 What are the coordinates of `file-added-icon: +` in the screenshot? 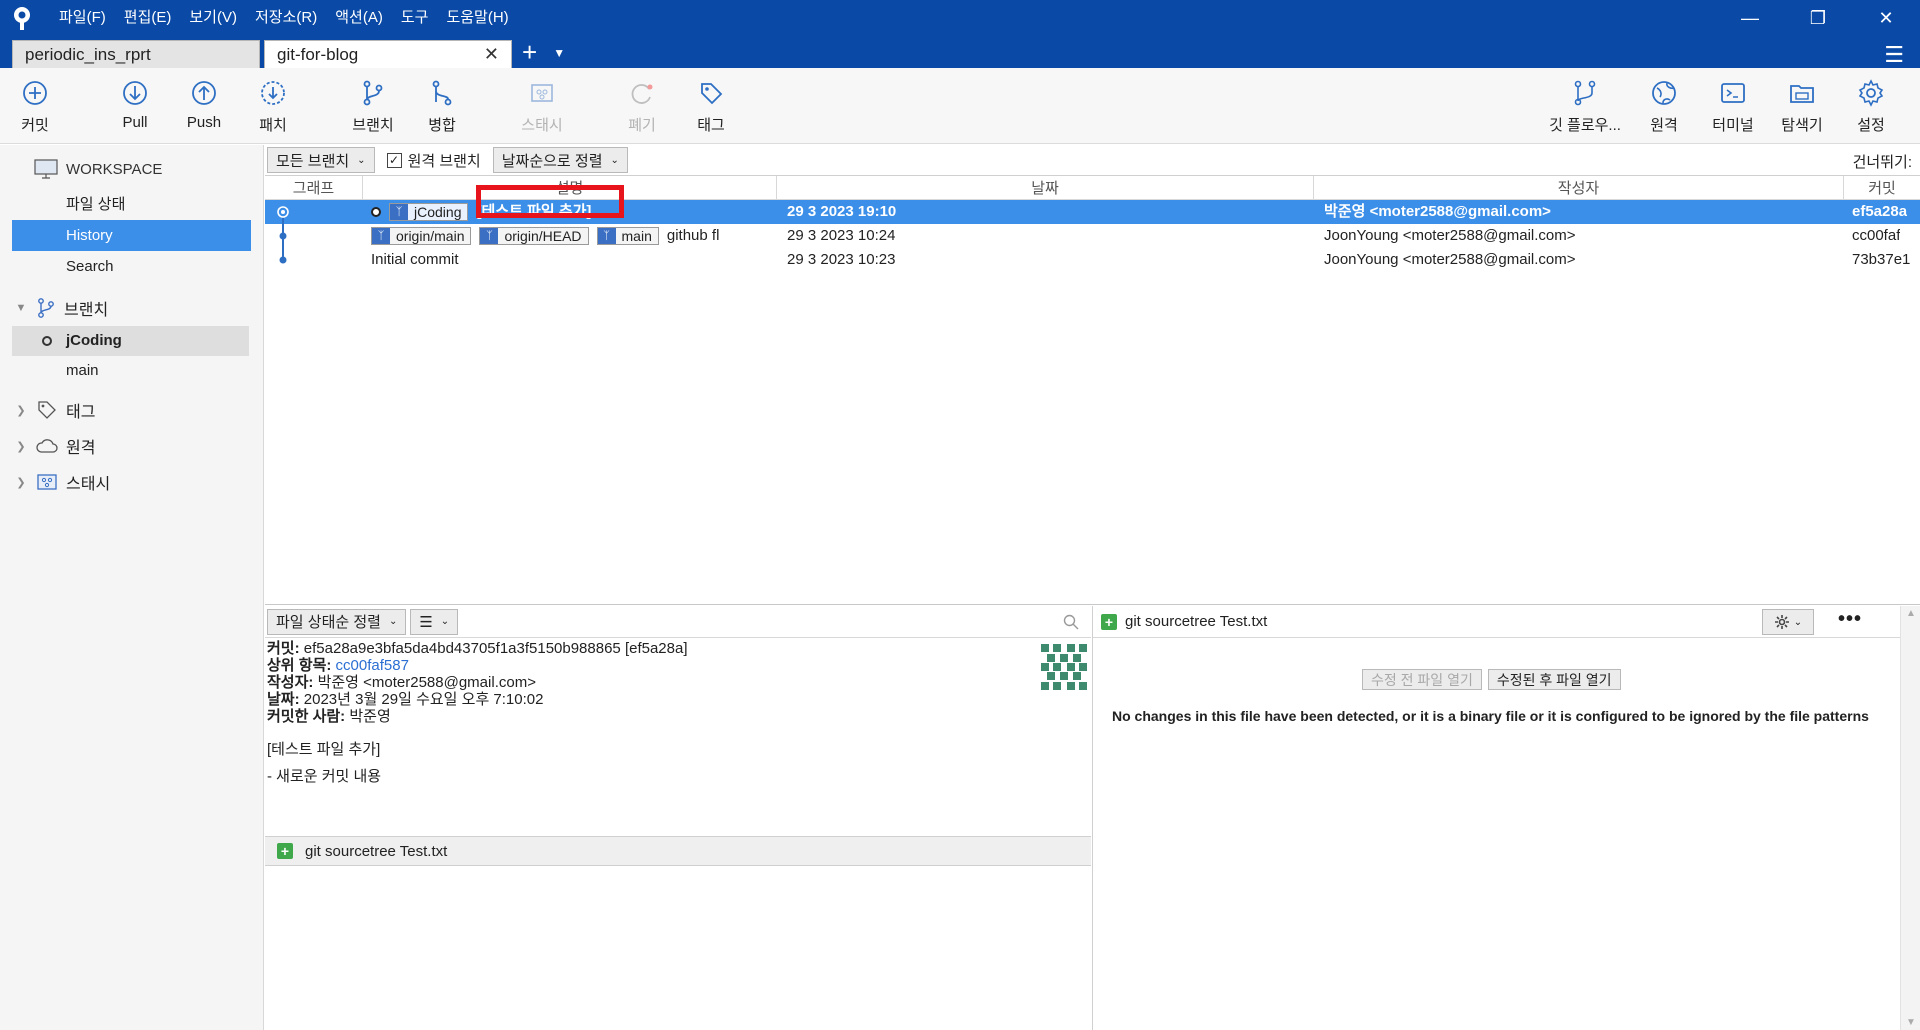 It's located at (1109, 621).